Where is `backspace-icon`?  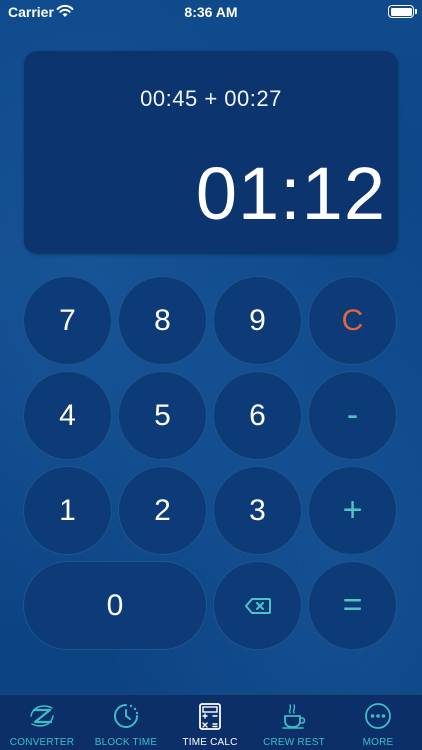
backspace-icon is located at coordinates (257, 605).